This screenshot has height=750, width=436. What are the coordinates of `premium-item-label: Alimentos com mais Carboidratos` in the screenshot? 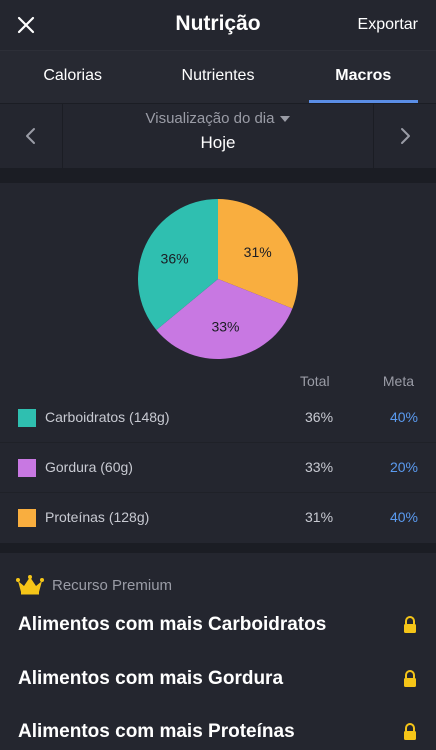 It's located at (172, 624).